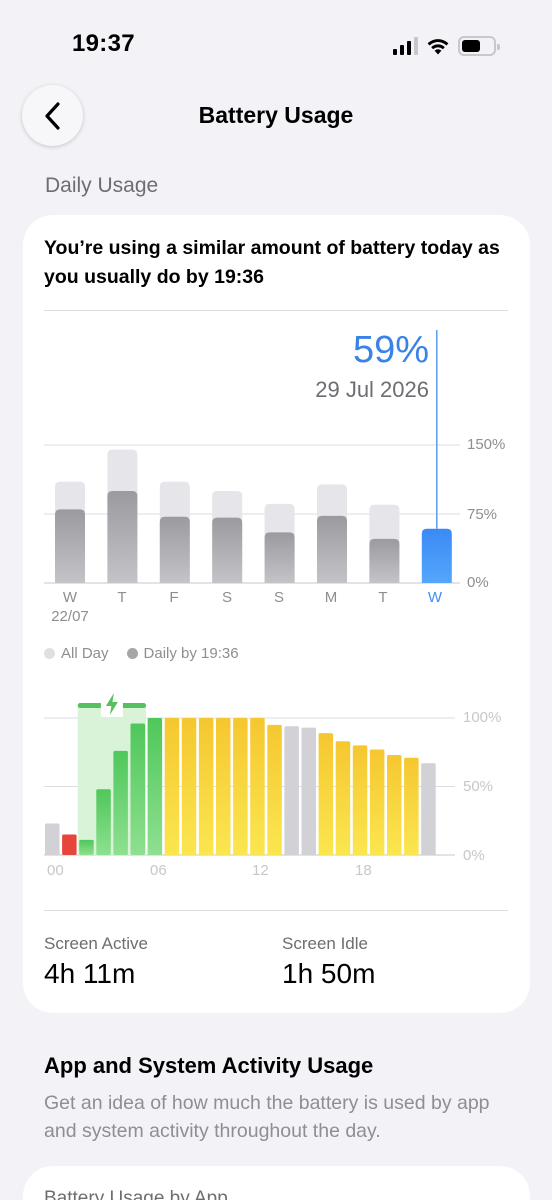  I want to click on daily-y-tick-150: 150%, so click(486, 444).